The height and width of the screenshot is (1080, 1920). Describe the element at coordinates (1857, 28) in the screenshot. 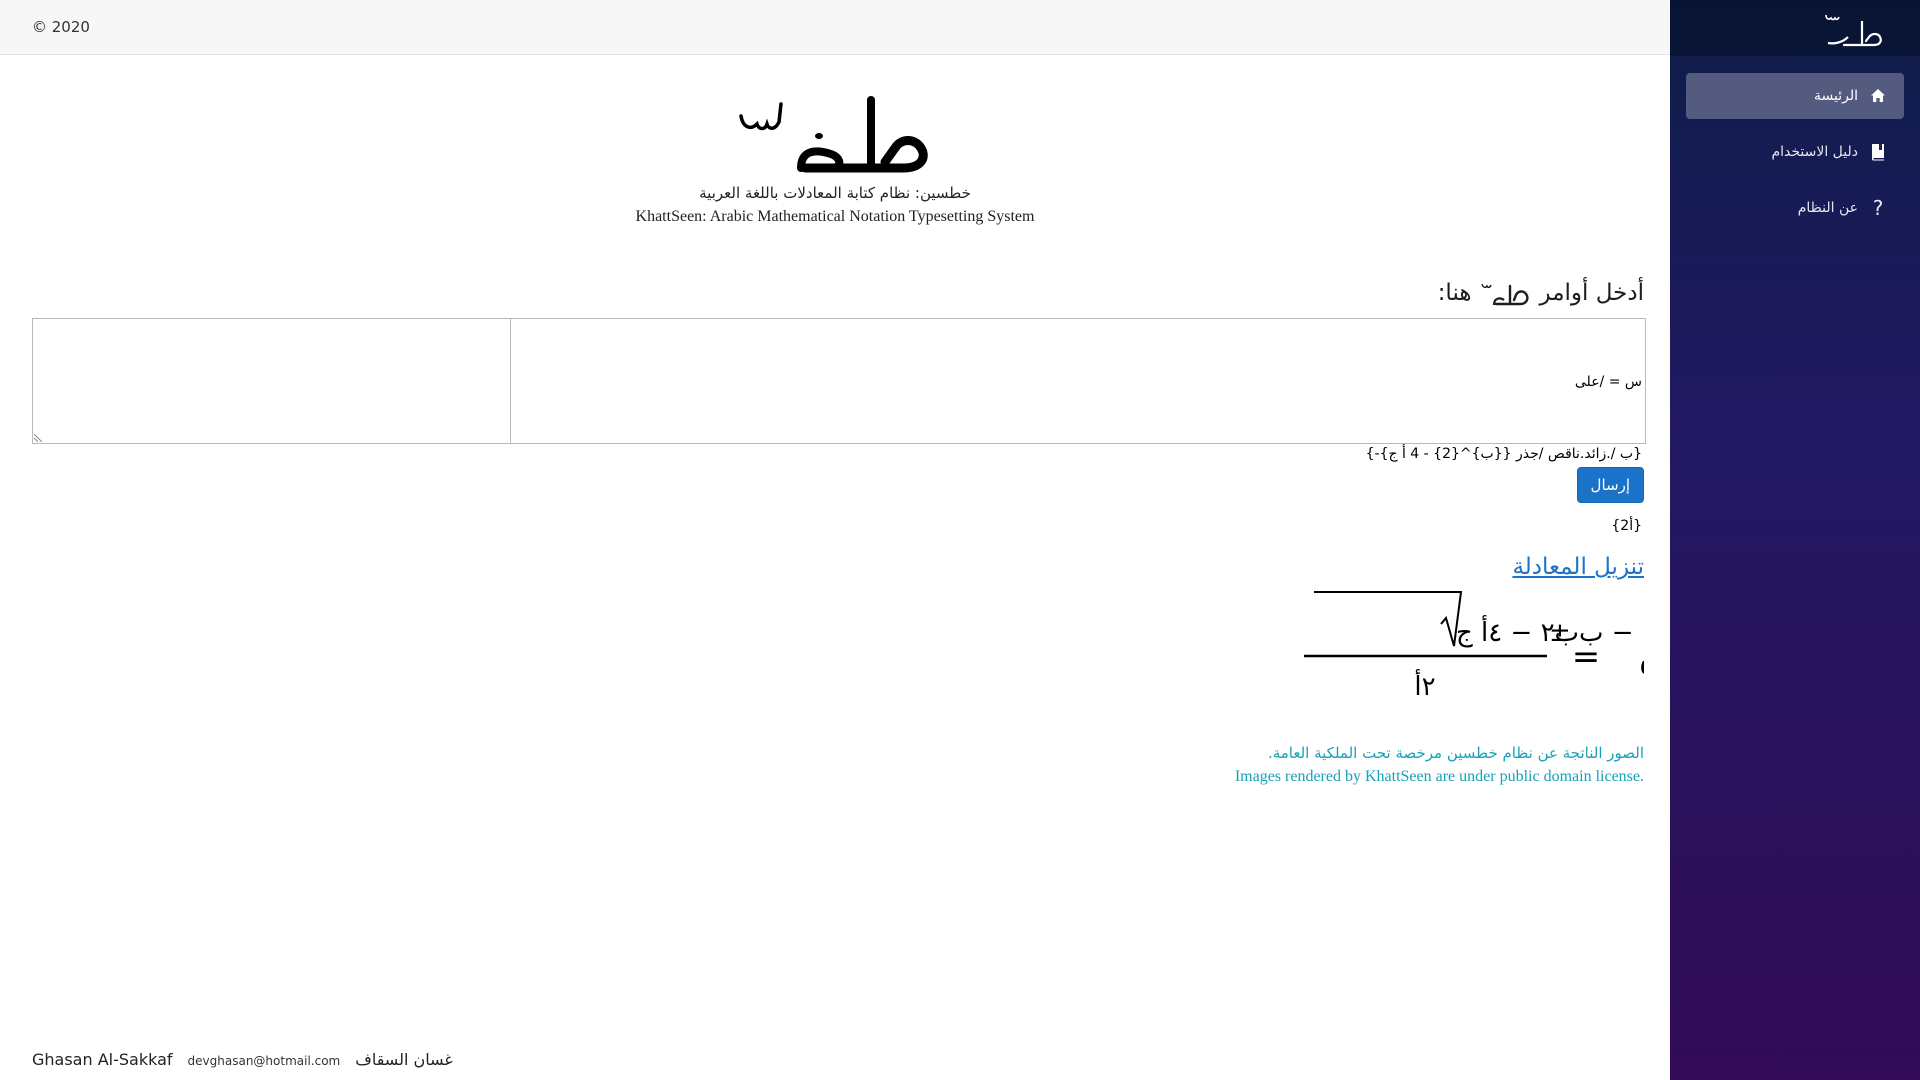

I see `sidebar-logo` at that location.